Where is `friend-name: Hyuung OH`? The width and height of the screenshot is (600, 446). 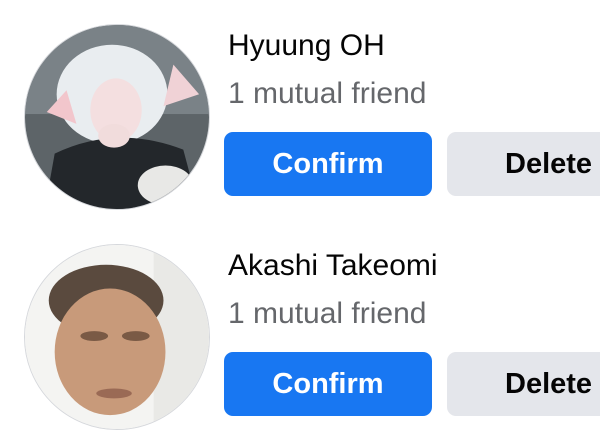 friend-name: Hyuung OH is located at coordinates (306, 46).